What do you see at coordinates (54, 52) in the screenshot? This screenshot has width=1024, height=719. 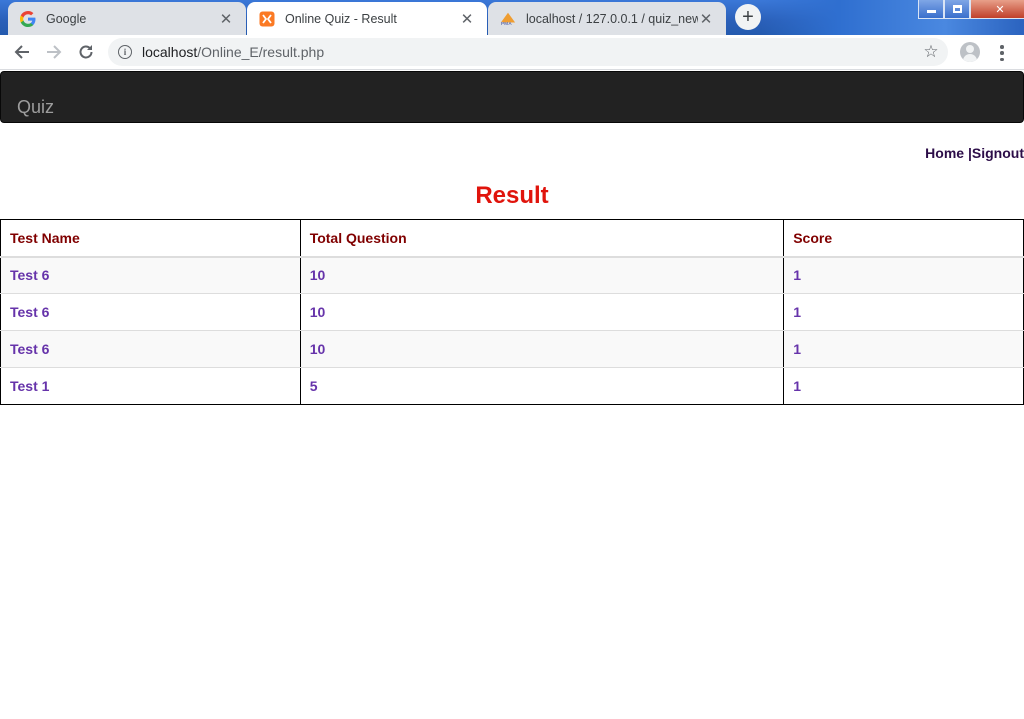 I see `forward-arrow-icon` at bounding box center [54, 52].